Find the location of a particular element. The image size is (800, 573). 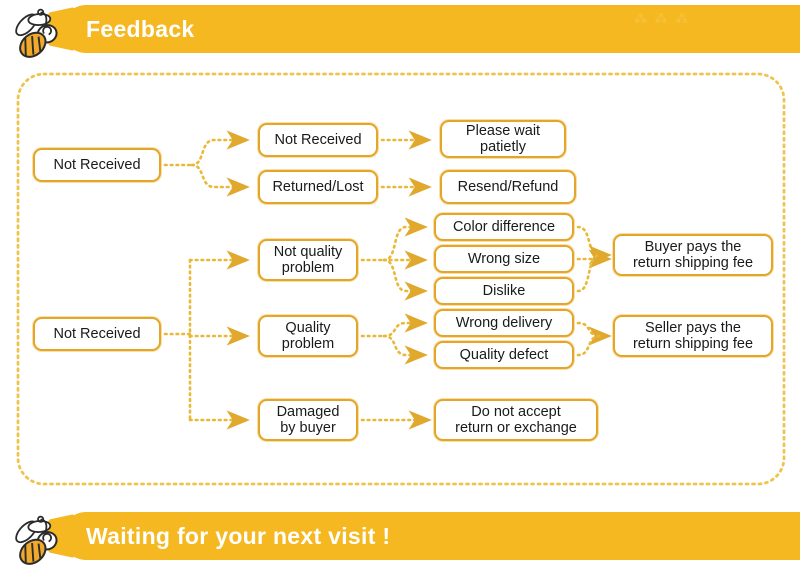

node-dislike: Dislike is located at coordinates (504, 291).